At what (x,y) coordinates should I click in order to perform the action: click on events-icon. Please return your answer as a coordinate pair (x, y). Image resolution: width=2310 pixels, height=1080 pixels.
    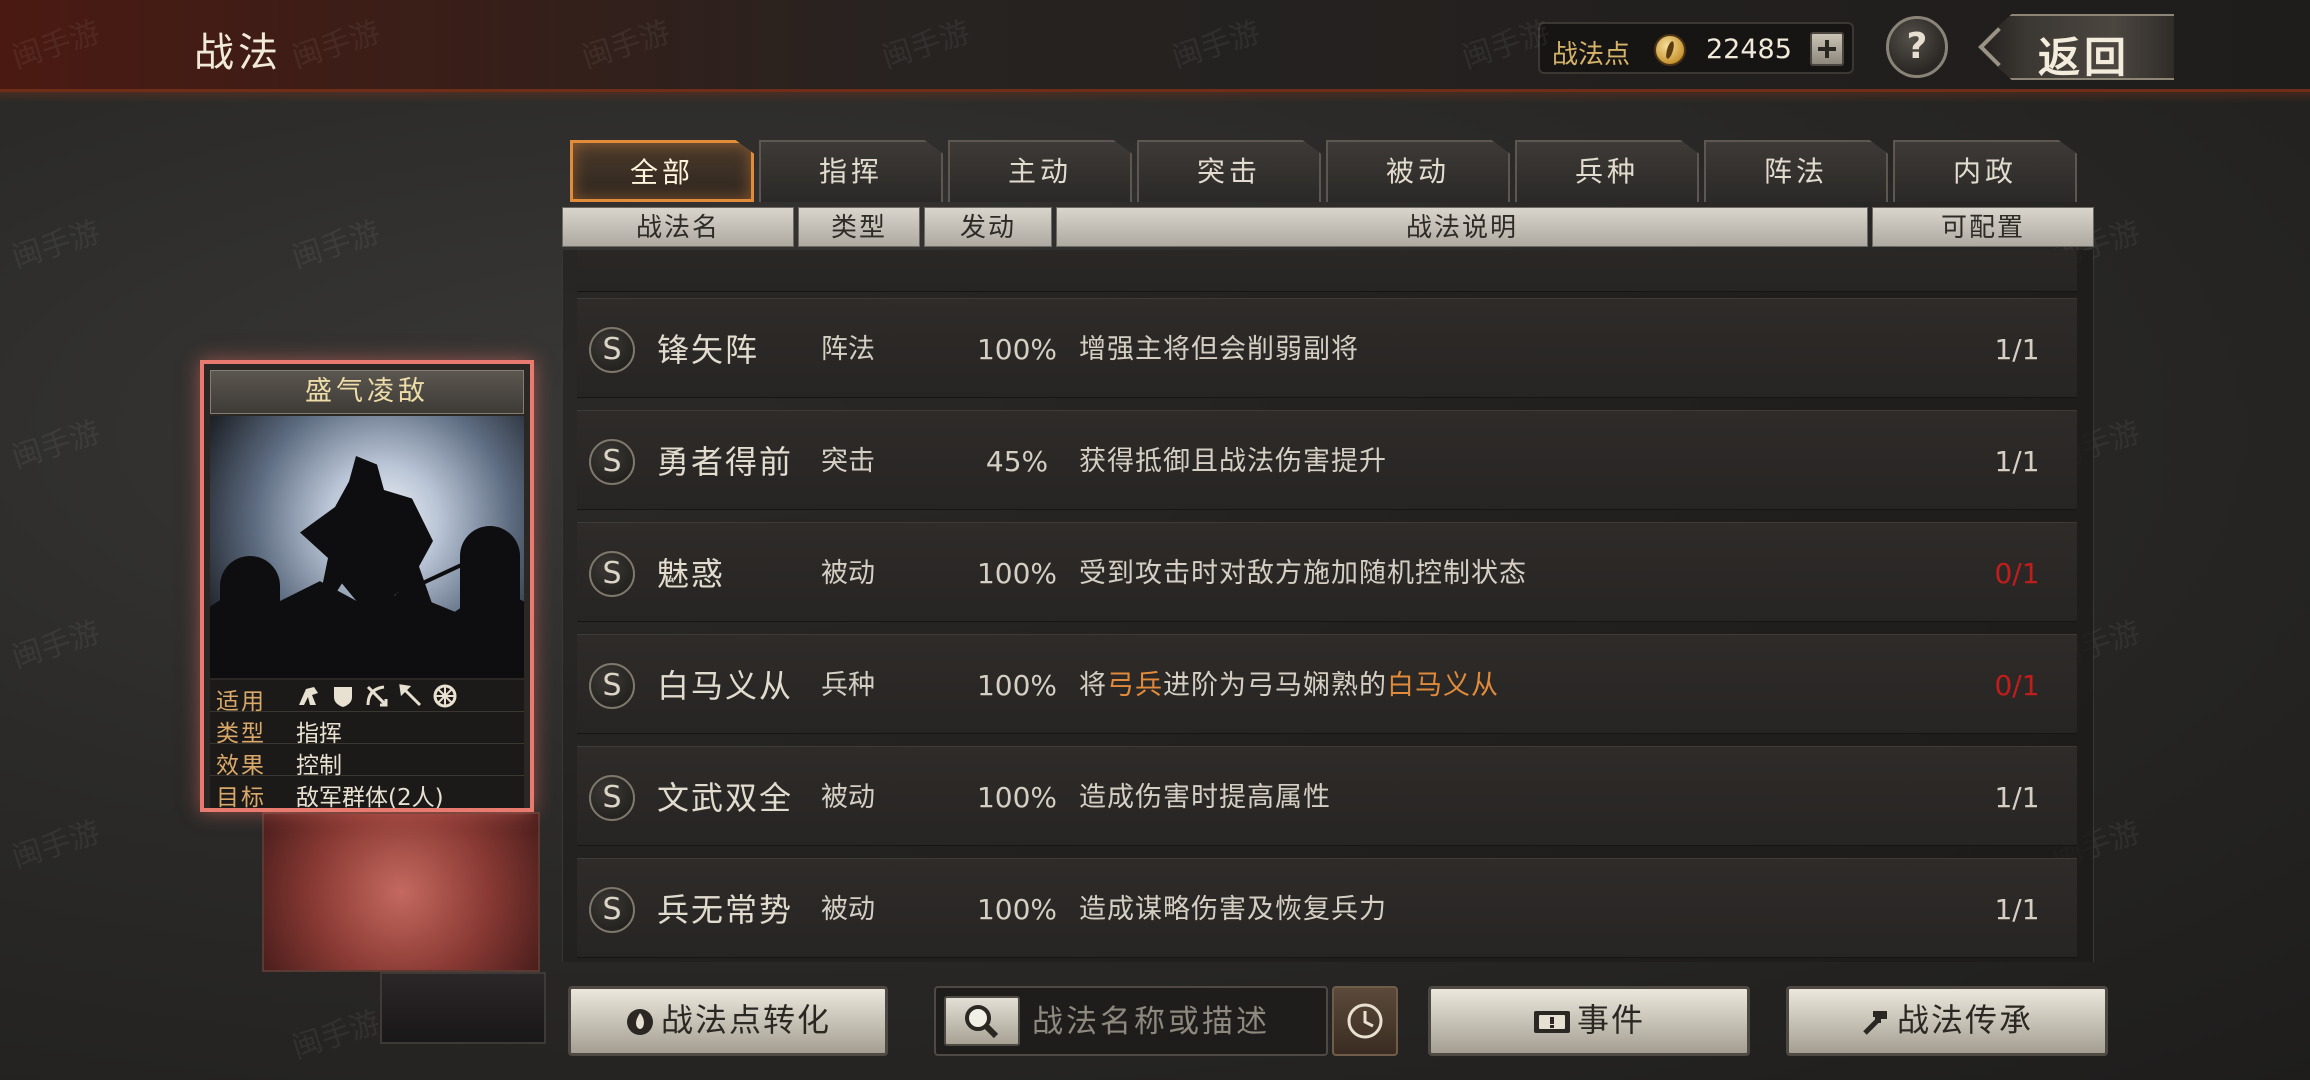
    Looking at the image, I should click on (1551, 1022).